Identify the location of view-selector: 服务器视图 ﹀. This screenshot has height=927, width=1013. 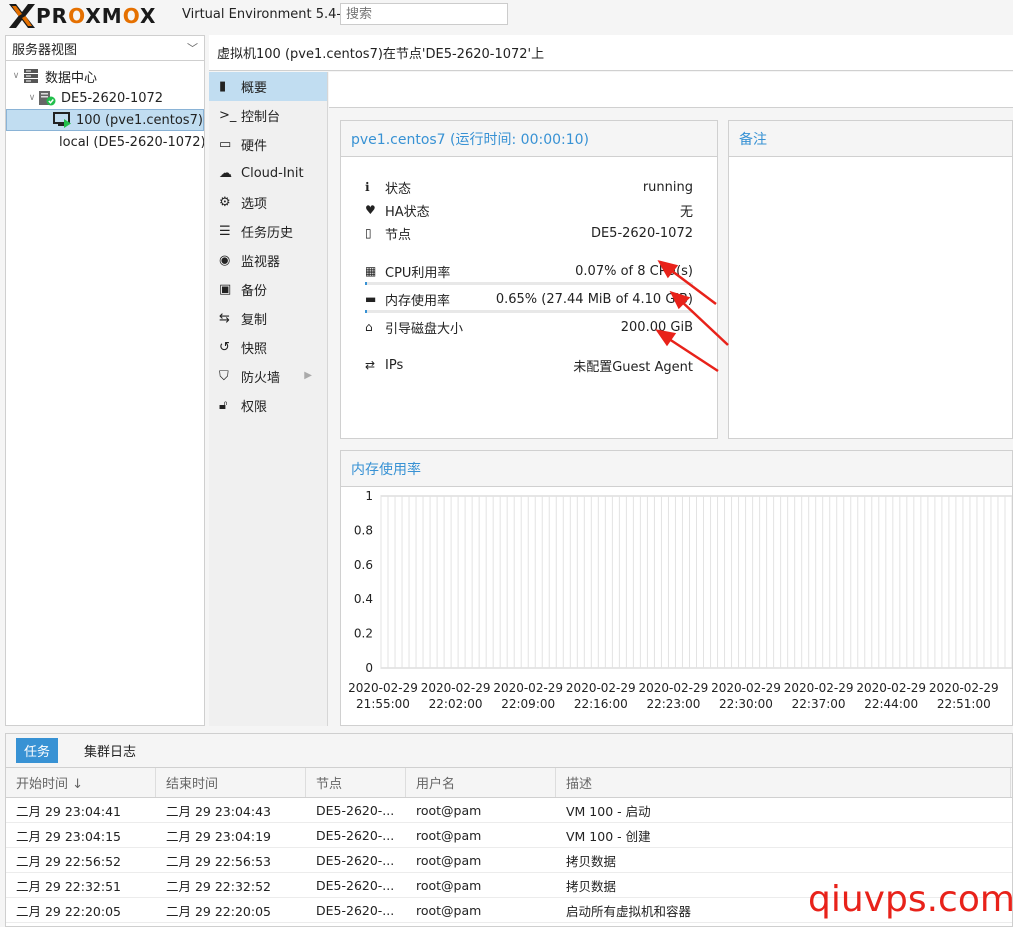
(105, 48).